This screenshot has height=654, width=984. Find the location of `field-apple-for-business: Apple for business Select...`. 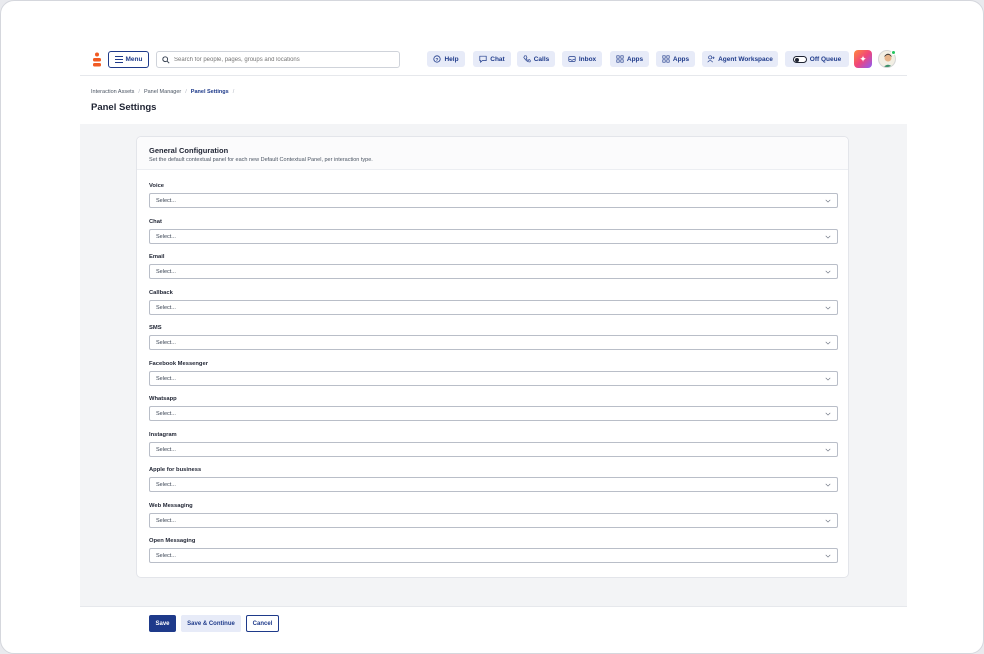

field-apple-for-business: Apple for business Select... is located at coordinates (493, 479).